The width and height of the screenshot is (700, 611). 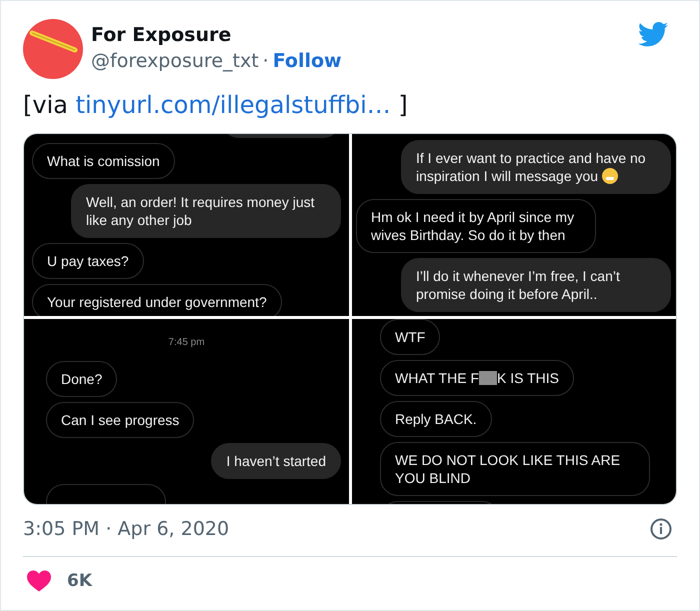 I want to click on avatar, so click(x=53, y=49).